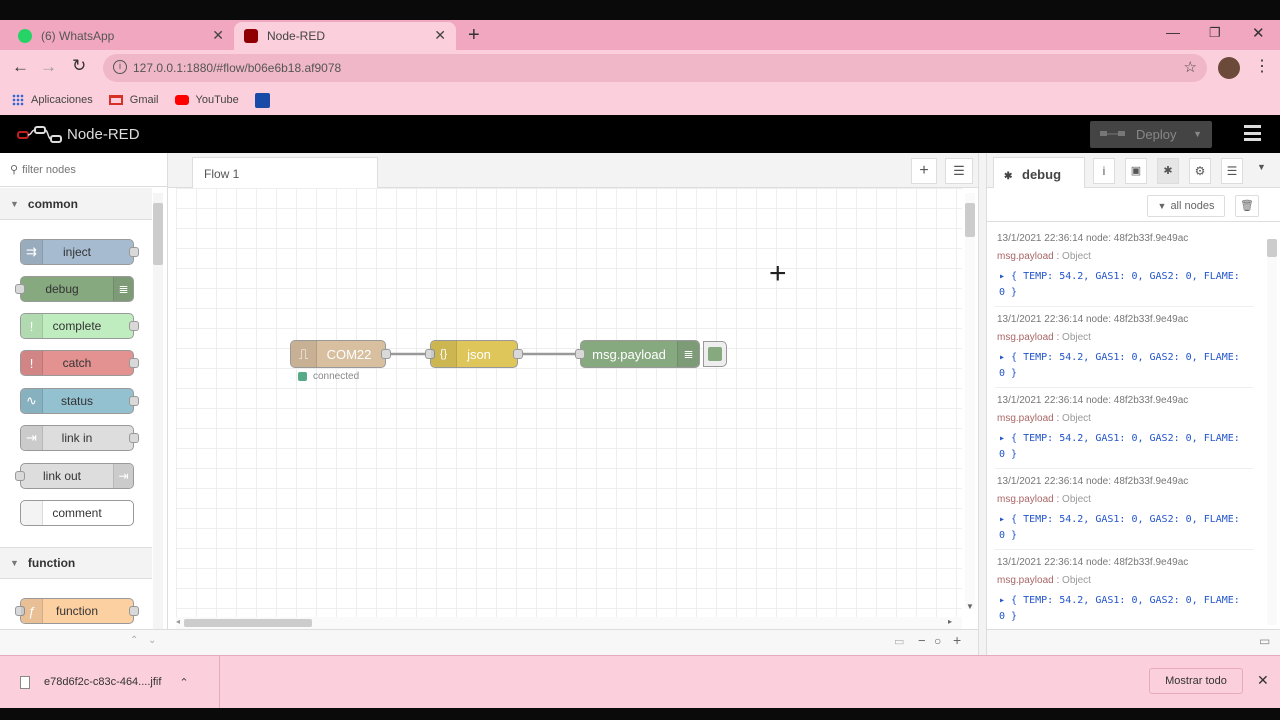 This screenshot has height=720, width=1280. I want to click on bookmark-extra, so click(265, 100).